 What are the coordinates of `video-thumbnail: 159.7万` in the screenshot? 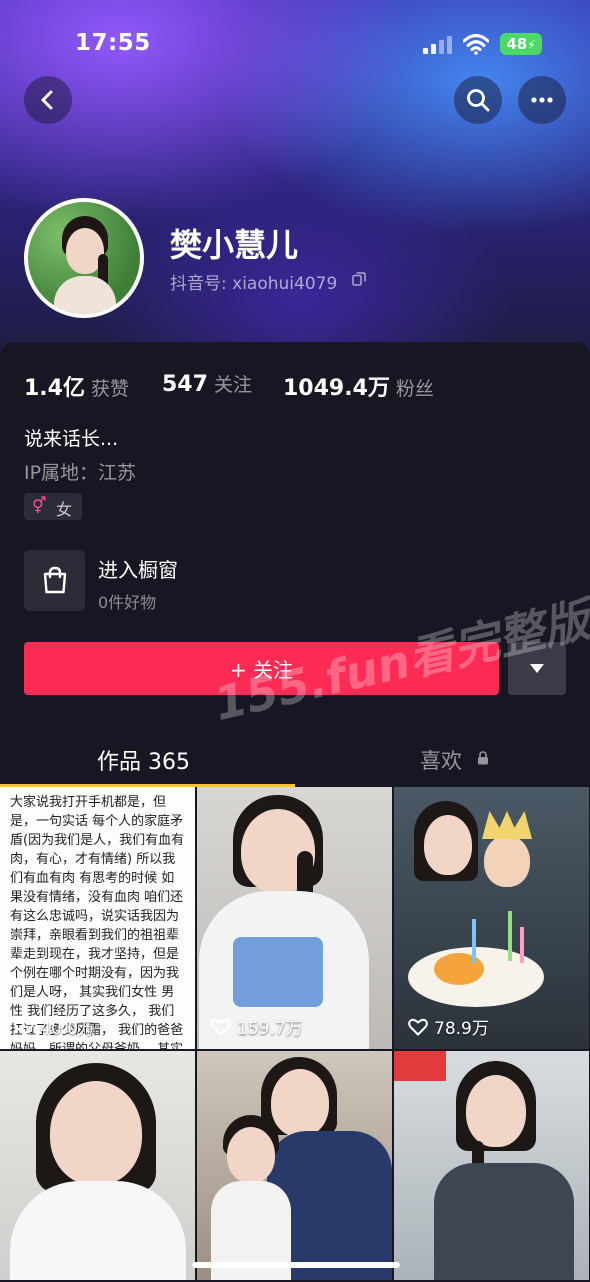 It's located at (294, 918).